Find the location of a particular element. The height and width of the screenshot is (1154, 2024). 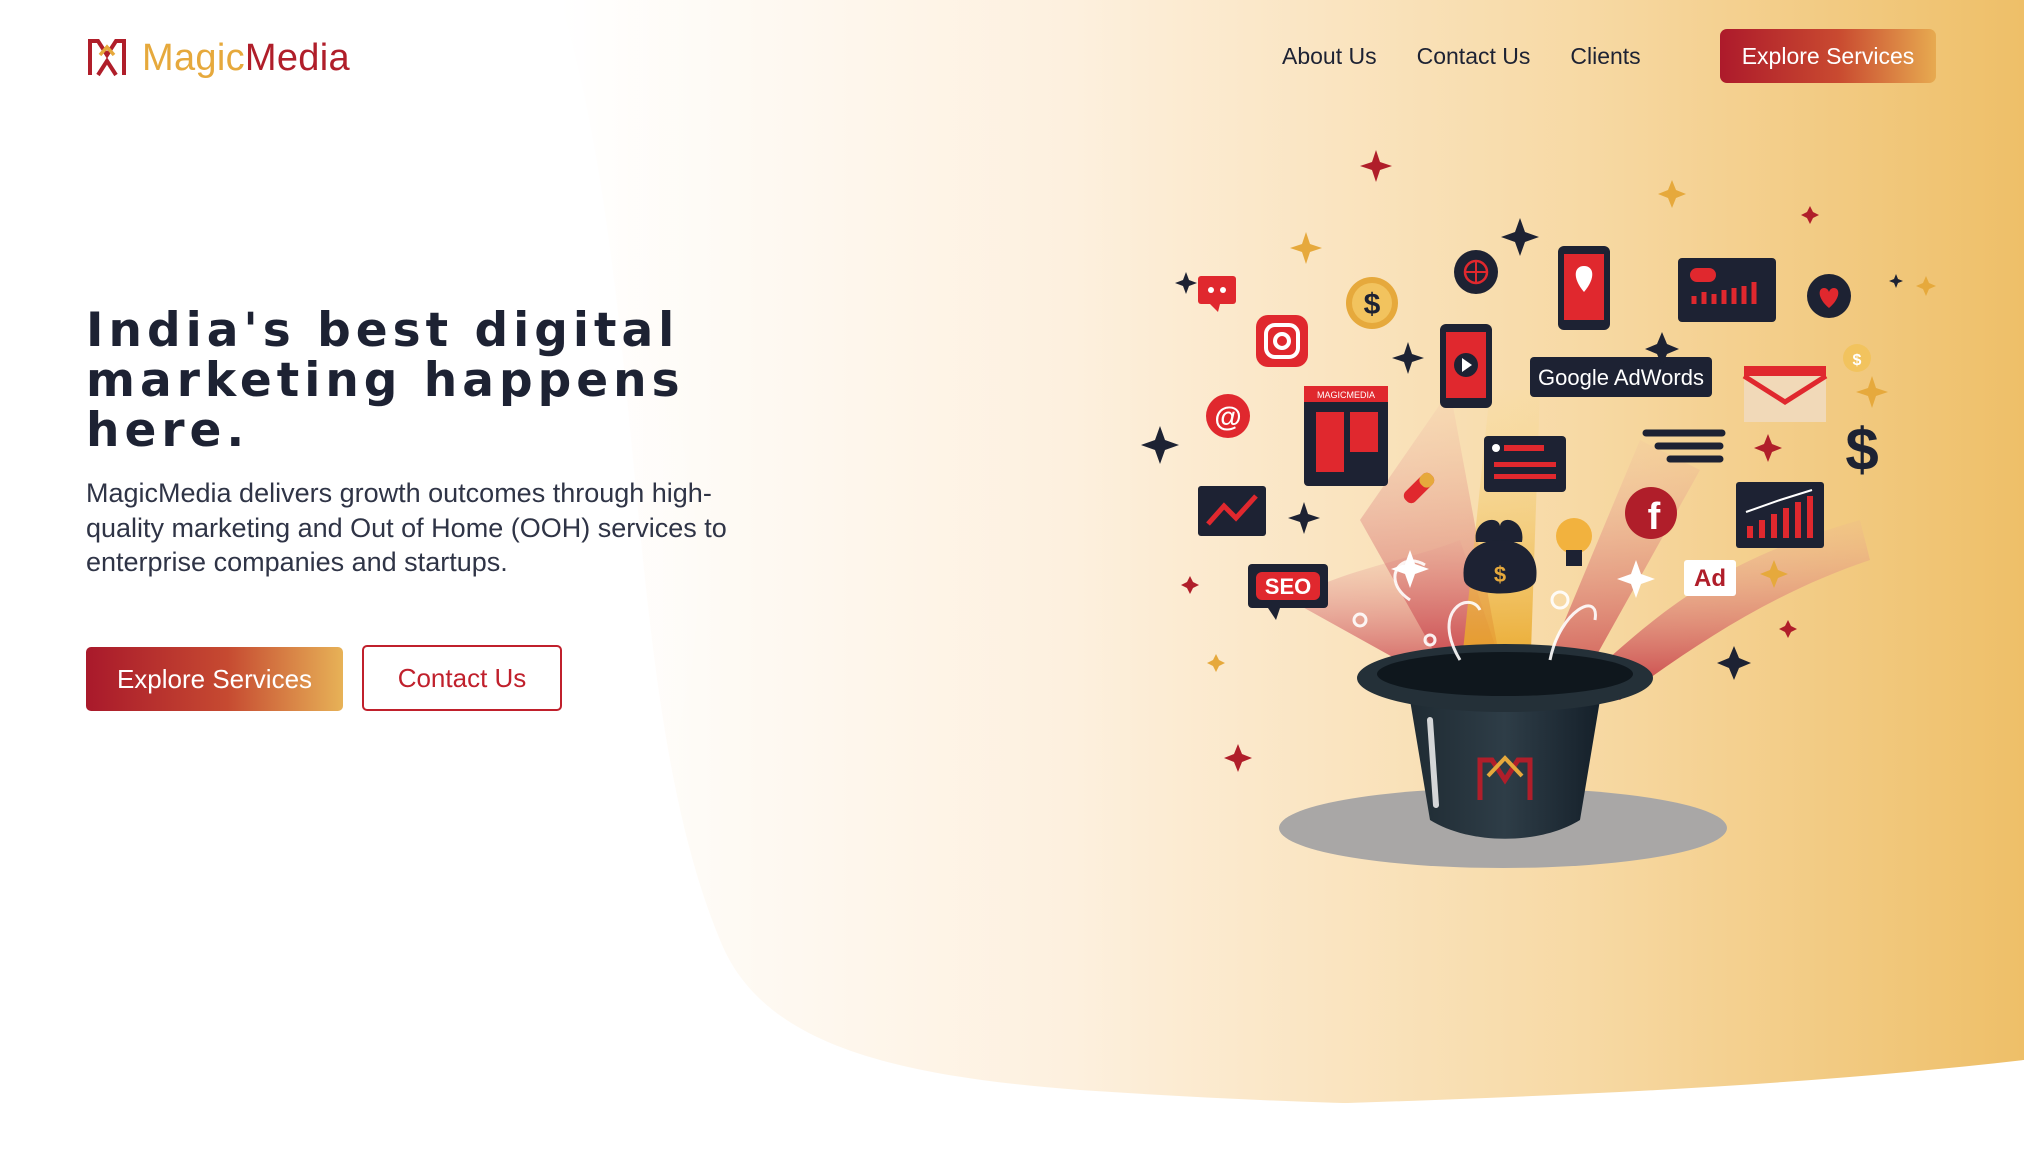

brand-logo: MagicMedia is located at coordinates (218, 58).